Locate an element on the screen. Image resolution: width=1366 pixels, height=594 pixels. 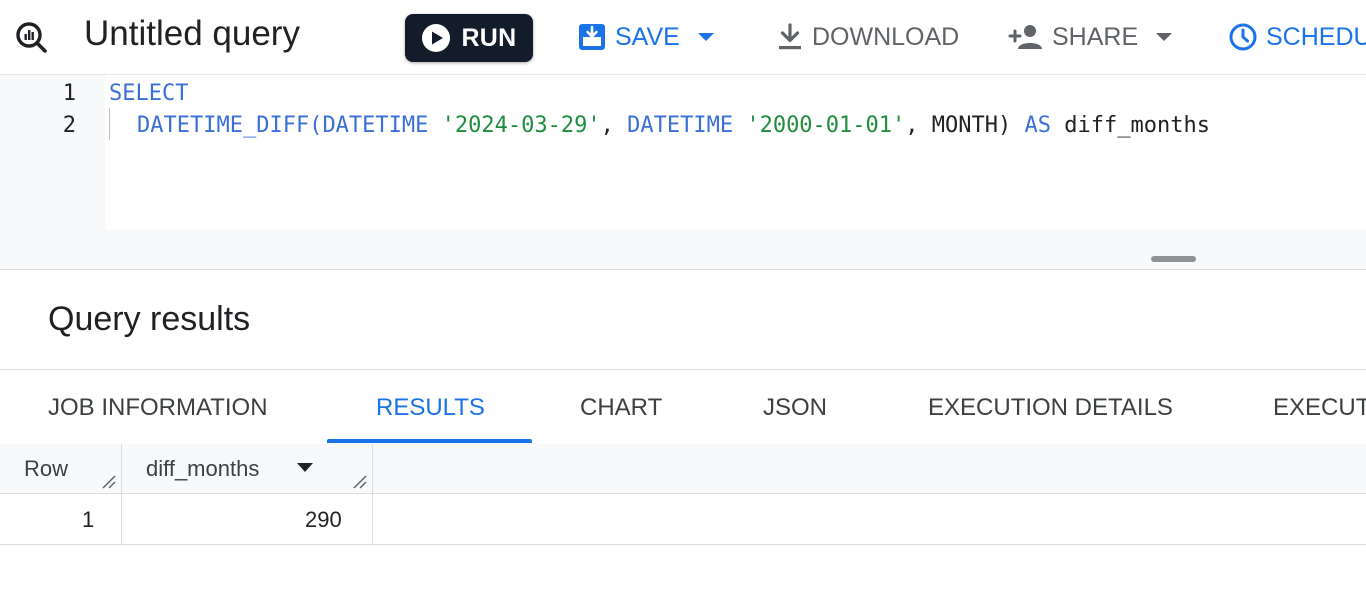
run-button: RUN is located at coordinates (469, 38).